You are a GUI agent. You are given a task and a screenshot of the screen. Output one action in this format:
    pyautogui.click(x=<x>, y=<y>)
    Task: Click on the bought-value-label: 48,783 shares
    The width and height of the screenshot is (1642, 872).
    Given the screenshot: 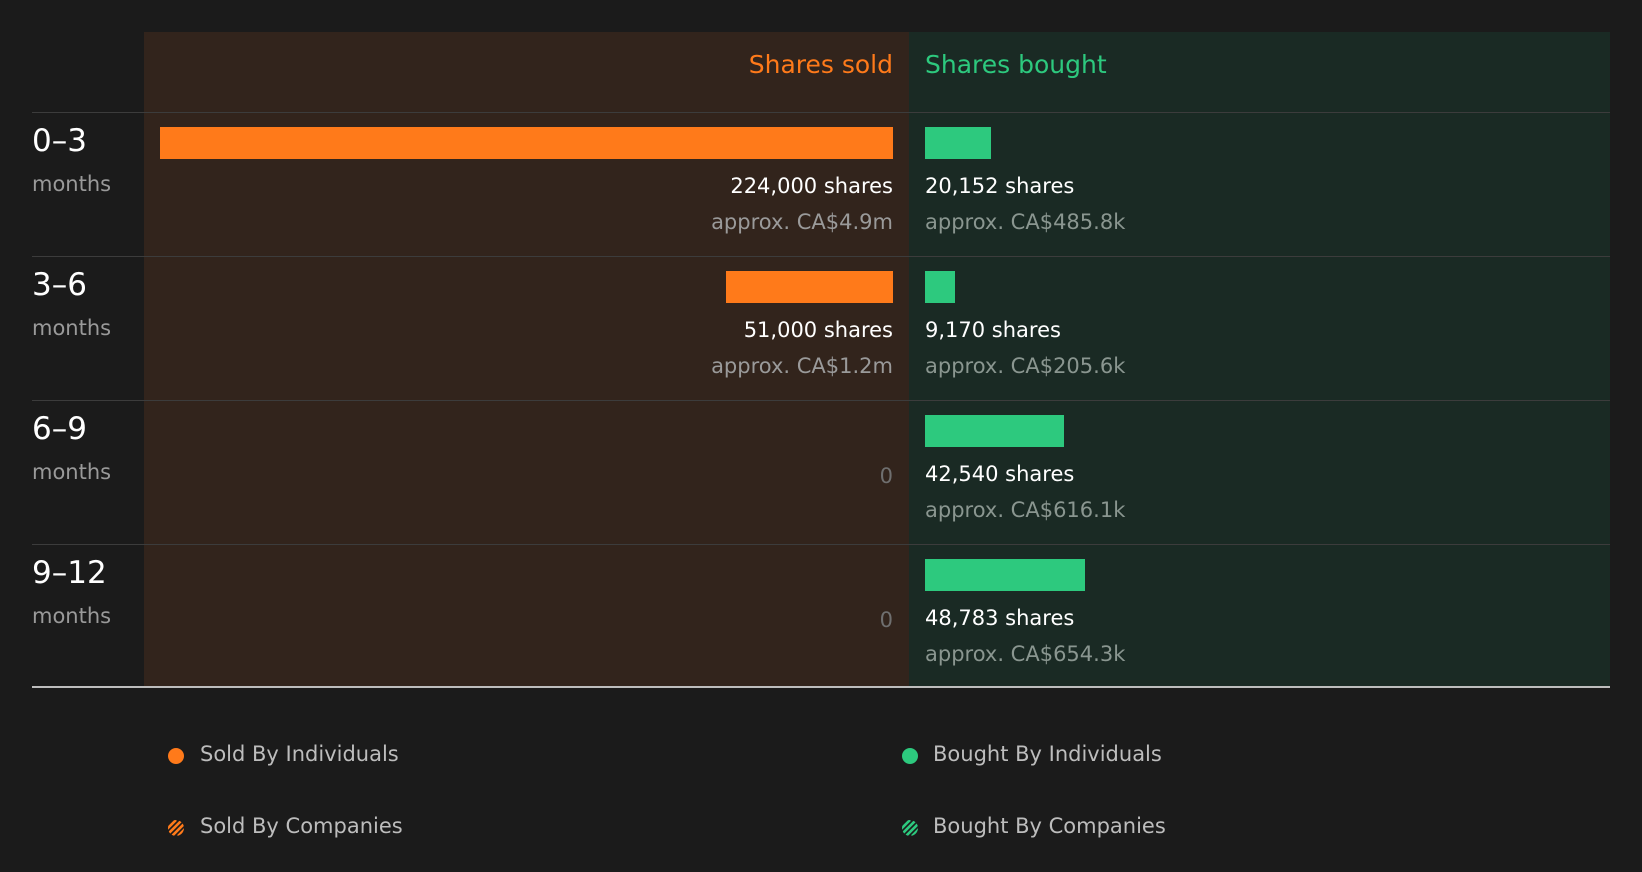 What is the action you would take?
    pyautogui.click(x=1000, y=618)
    